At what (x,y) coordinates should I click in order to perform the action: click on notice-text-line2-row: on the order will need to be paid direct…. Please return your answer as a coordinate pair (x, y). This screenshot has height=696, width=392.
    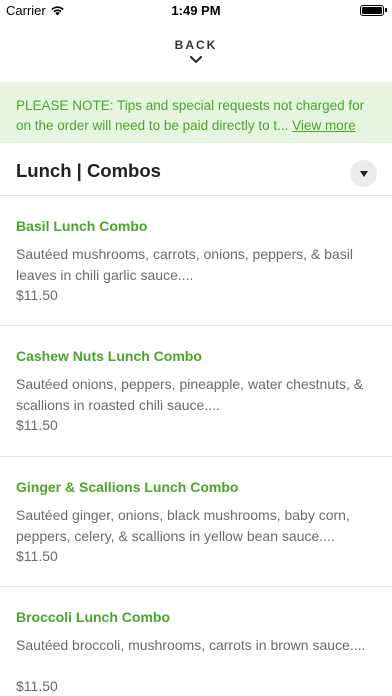
    Looking at the image, I should click on (196, 126).